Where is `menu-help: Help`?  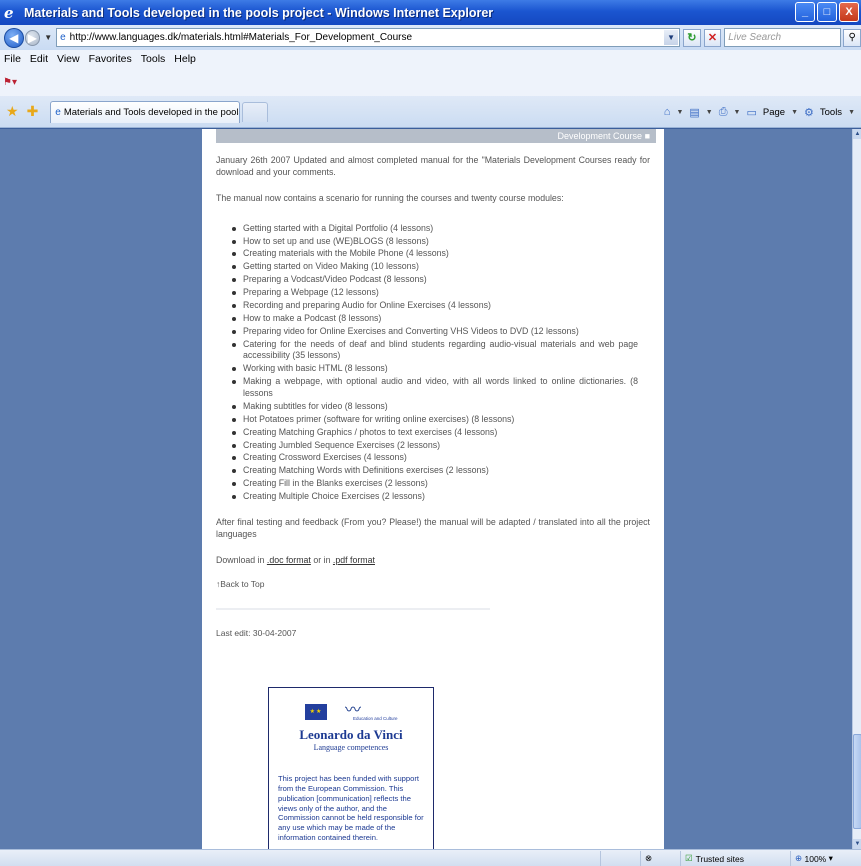 menu-help: Help is located at coordinates (185, 59).